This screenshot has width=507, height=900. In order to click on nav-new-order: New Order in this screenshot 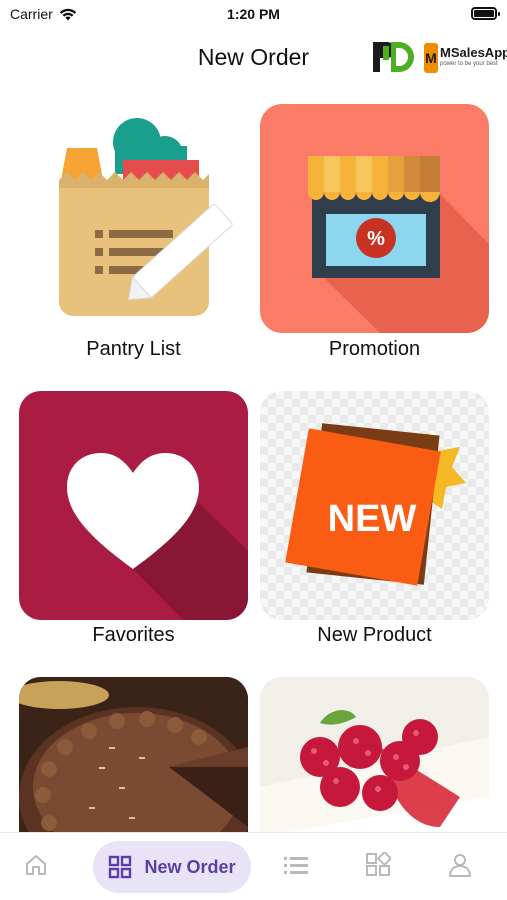, I will do `click(172, 867)`.